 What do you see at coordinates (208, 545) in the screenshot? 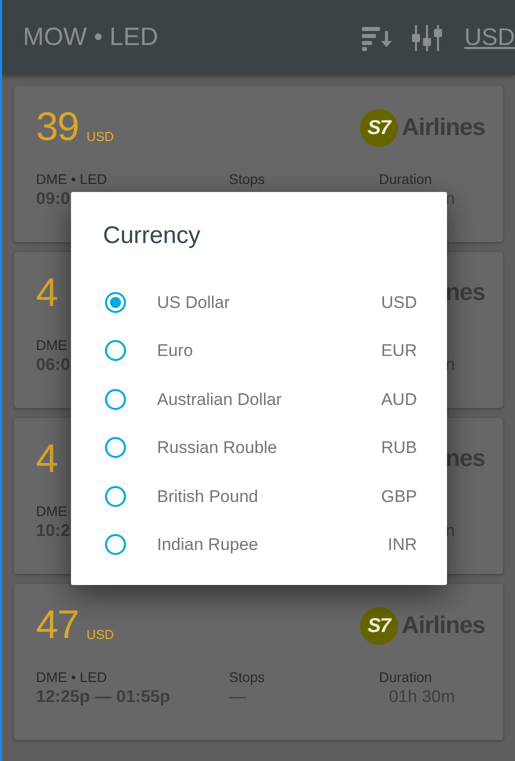
I see `currency-name: Indian Rupee` at bounding box center [208, 545].